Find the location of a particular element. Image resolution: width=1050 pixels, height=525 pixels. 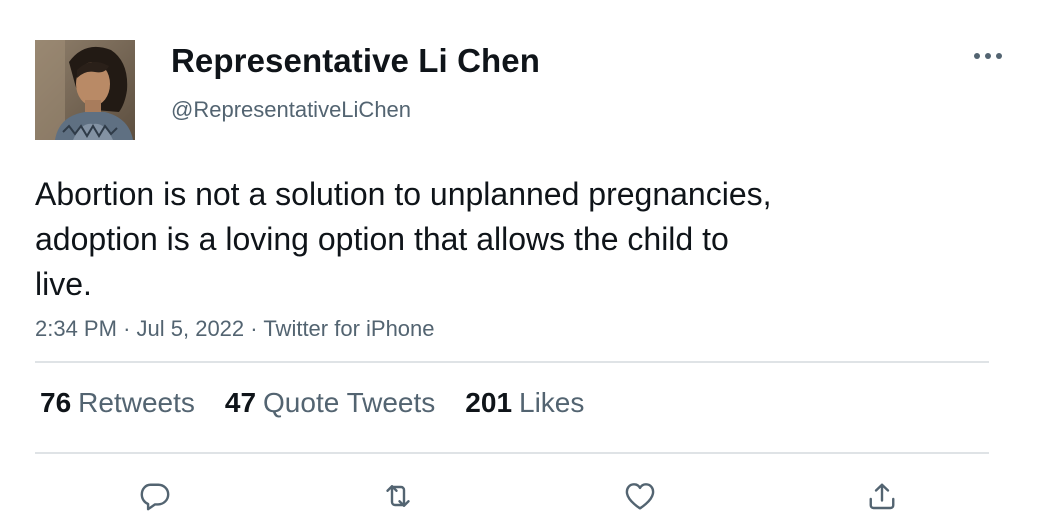

more-horizontal-icon is located at coordinates (988, 56).